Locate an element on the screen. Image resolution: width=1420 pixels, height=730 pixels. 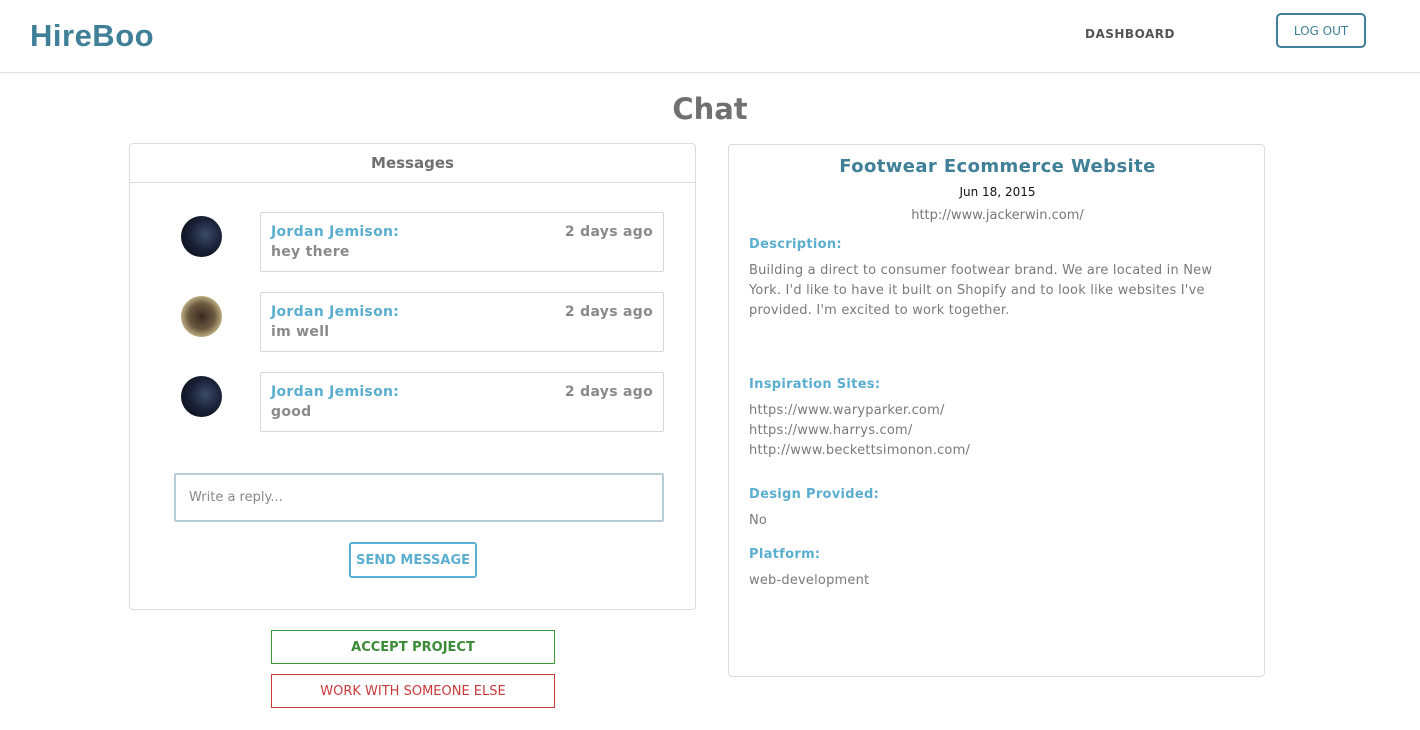
message-text: good is located at coordinates (291, 412).